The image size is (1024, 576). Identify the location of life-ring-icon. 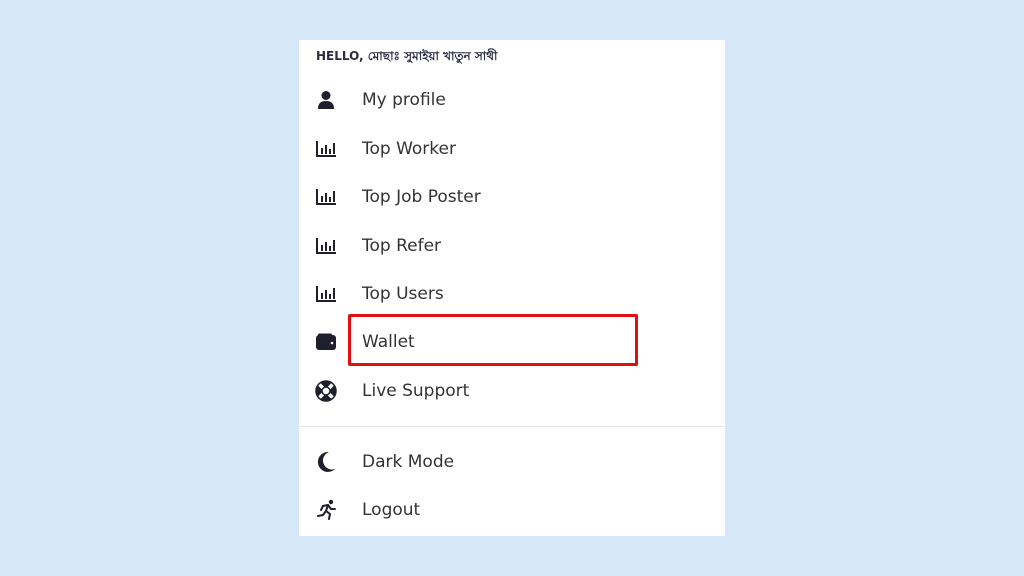
(326, 391).